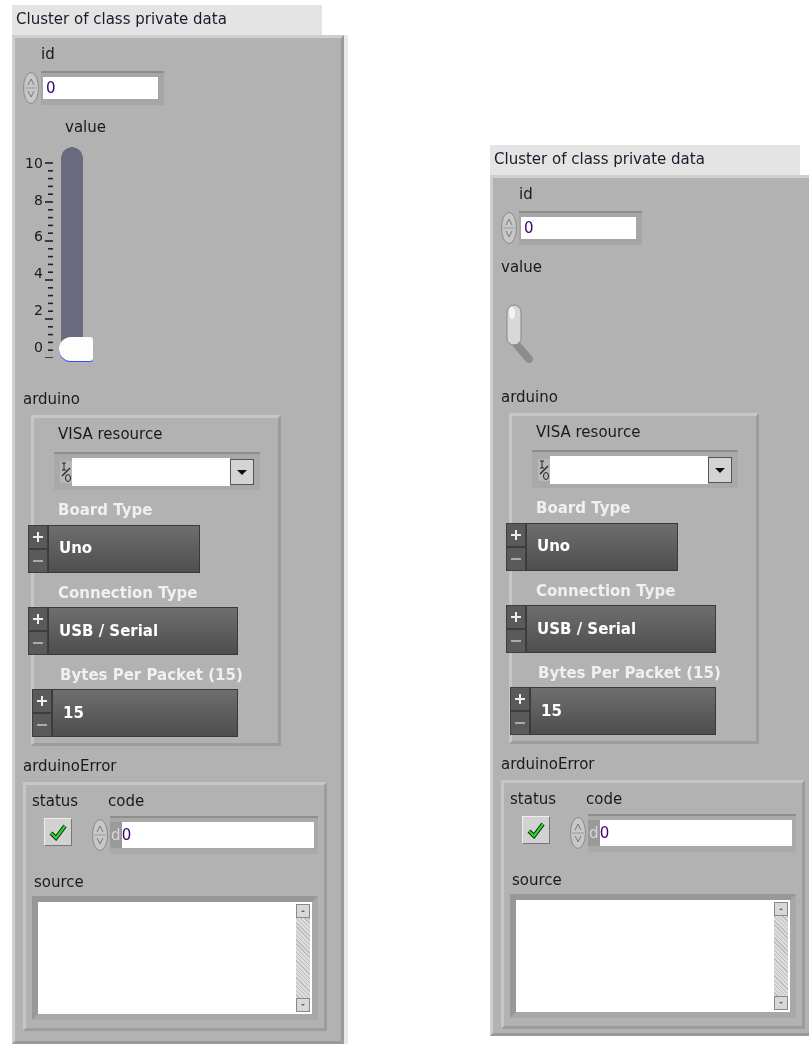 The width and height of the screenshot is (809, 1059). I want to click on scale-label: 2, so click(38, 309).